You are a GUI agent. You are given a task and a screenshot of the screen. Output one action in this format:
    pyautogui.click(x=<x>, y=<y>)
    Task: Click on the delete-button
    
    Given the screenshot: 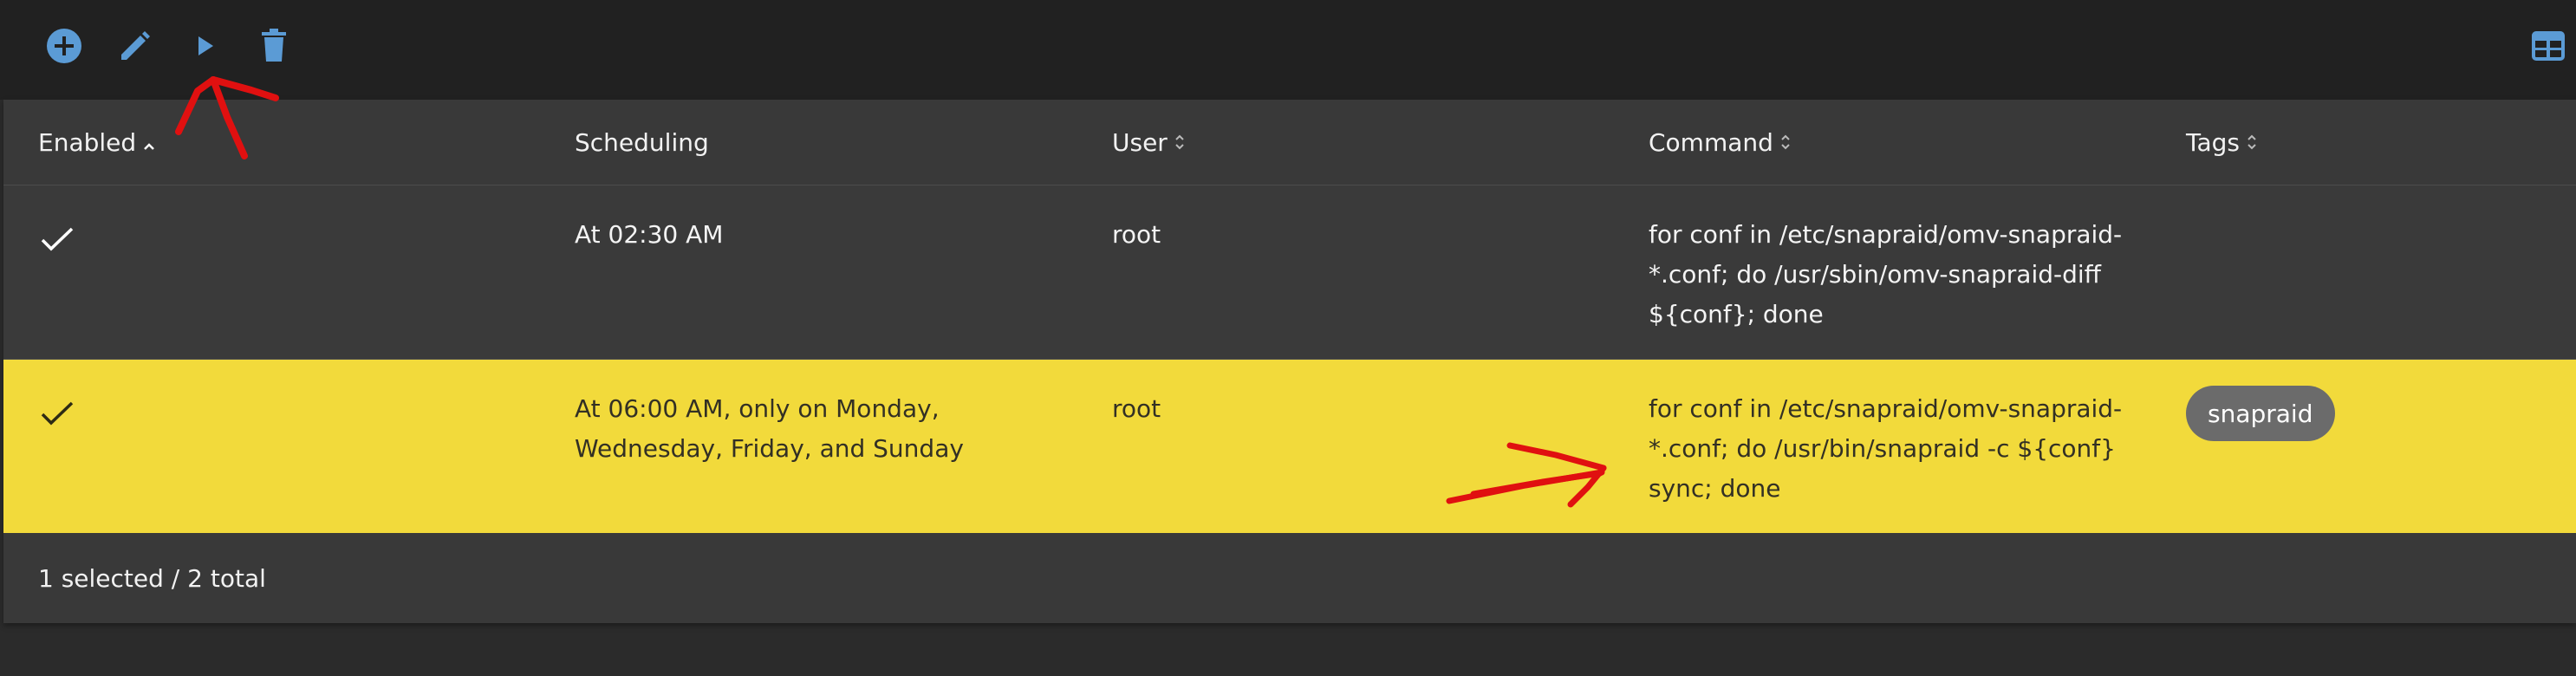 What is the action you would take?
    pyautogui.click(x=274, y=46)
    